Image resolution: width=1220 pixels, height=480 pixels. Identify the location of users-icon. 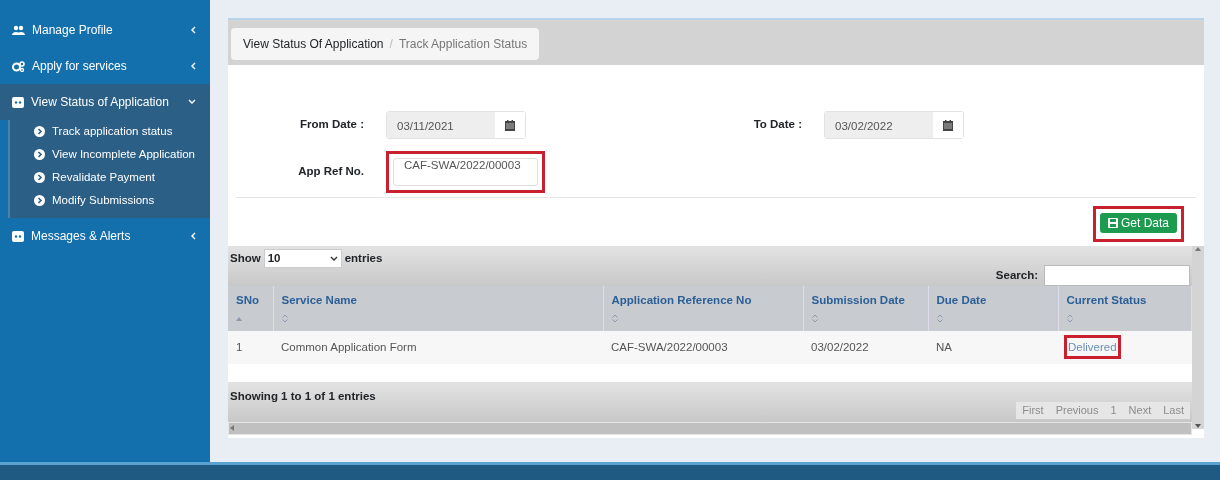
(18, 30).